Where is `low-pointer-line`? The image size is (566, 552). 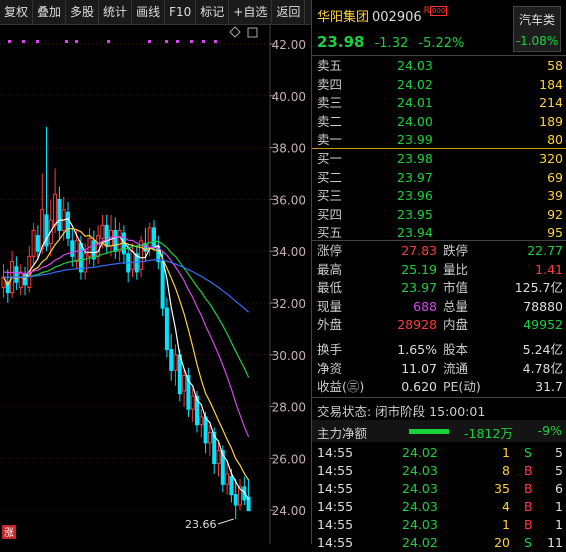
low-pointer-line is located at coordinates (225, 521).